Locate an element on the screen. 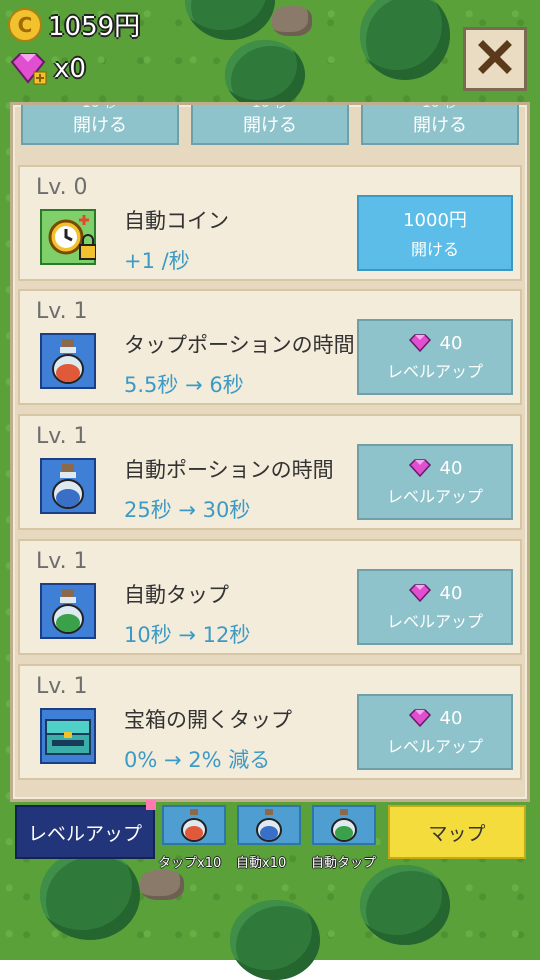 This screenshot has height=980, width=540. open-chest-button-1: 10 秒 開ける is located at coordinates (100, 123).